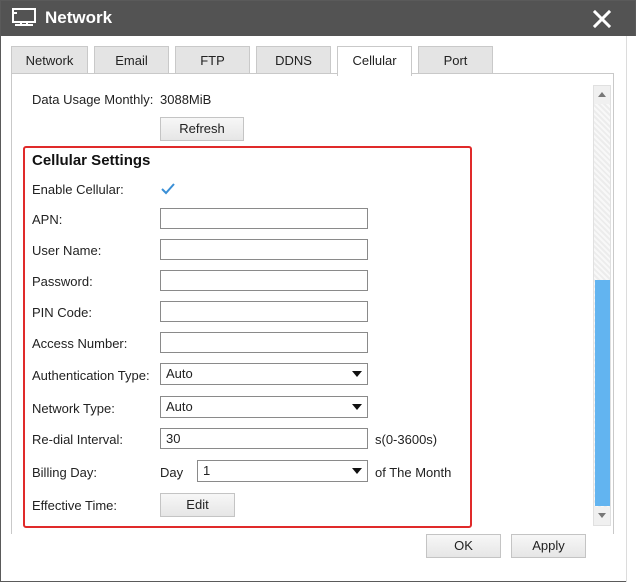  I want to click on redial-interval-input, so click(264, 438).